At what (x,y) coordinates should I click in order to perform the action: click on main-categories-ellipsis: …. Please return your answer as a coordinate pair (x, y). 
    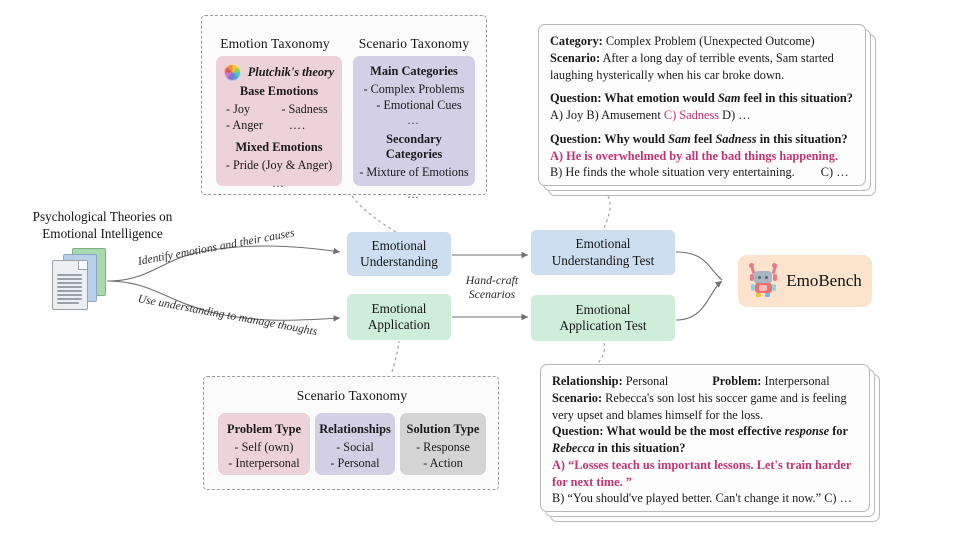
    Looking at the image, I should click on (414, 120).